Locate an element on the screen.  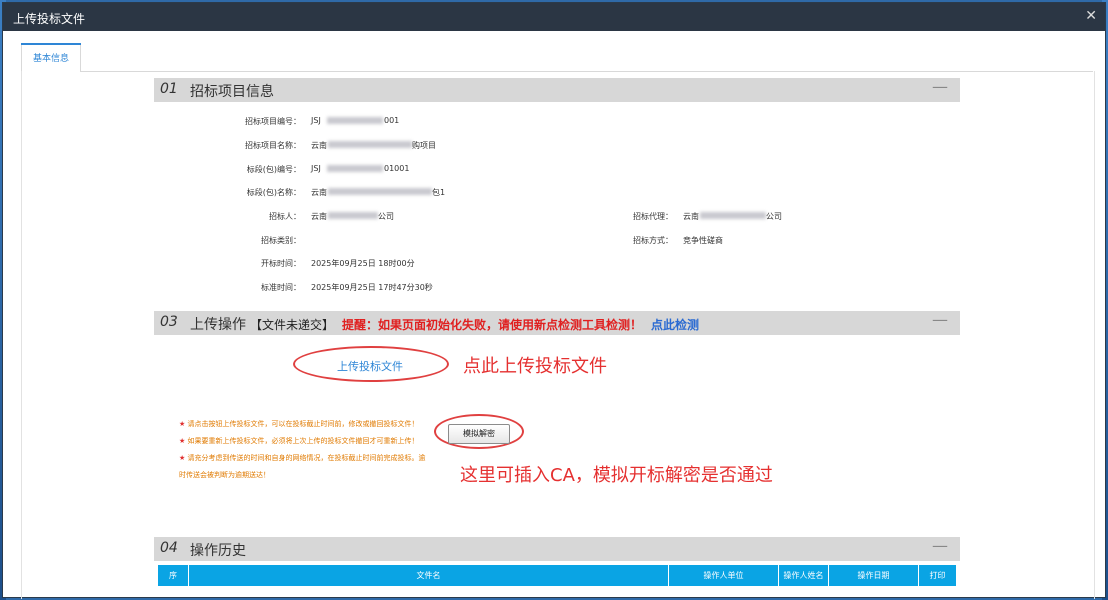
detect-link: 点此检测 is located at coordinates (675, 324).